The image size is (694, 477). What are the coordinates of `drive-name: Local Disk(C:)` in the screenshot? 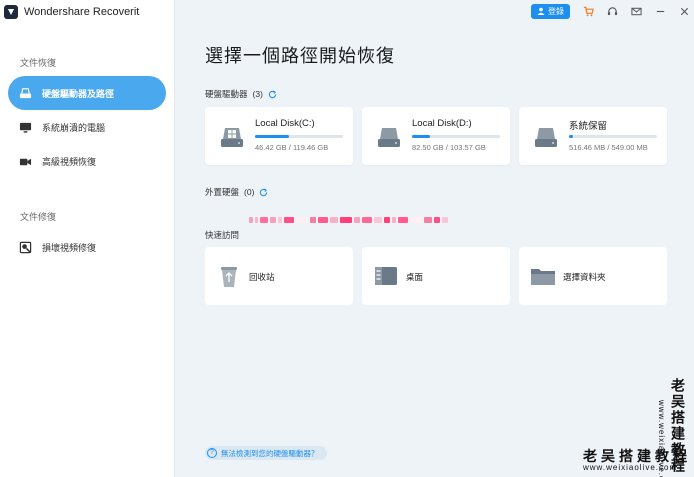 It's located at (285, 123).